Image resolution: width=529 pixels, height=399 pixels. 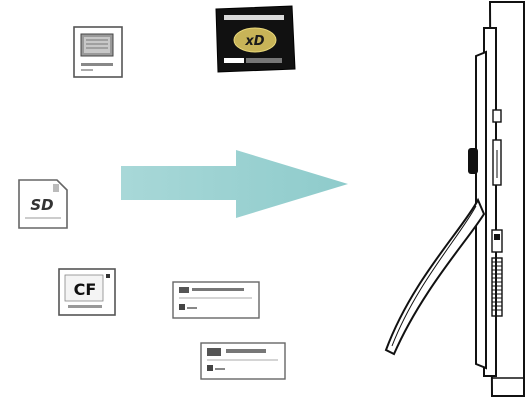 I want to click on xd-picture-card: xD, so click(x=255, y=39).